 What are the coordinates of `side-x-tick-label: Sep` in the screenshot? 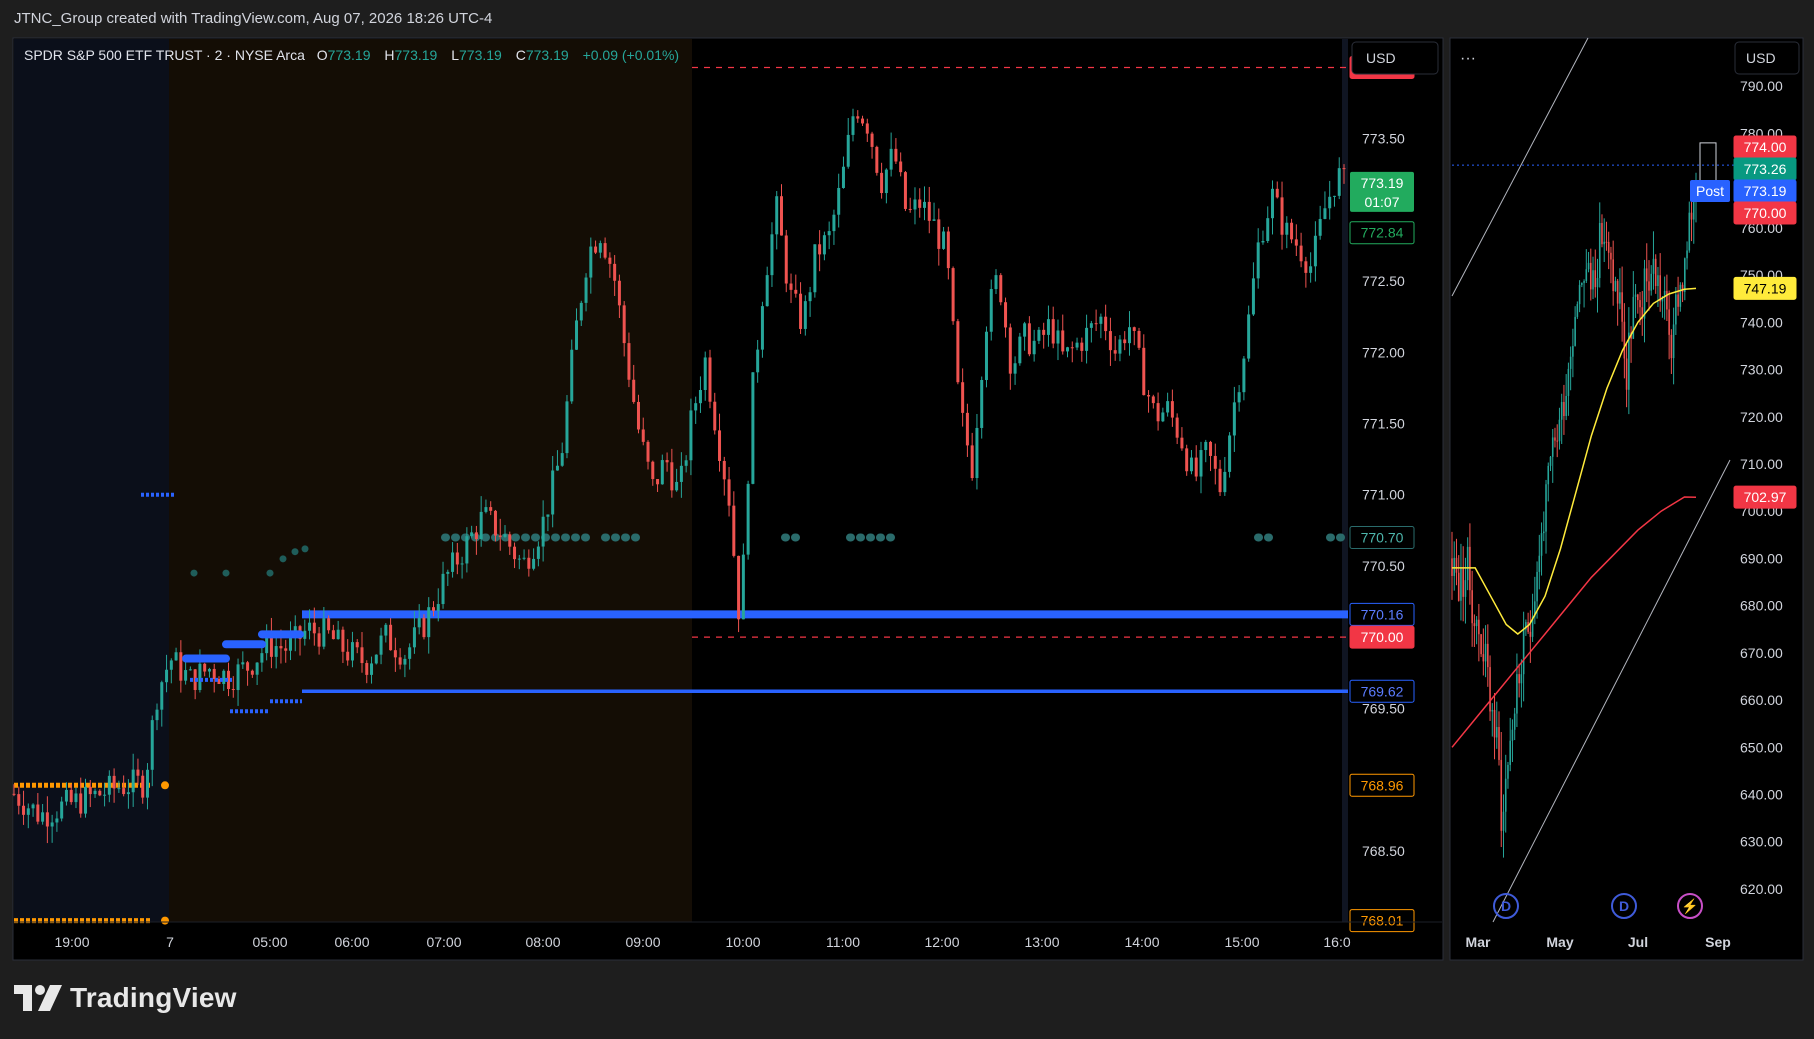 It's located at (1718, 942).